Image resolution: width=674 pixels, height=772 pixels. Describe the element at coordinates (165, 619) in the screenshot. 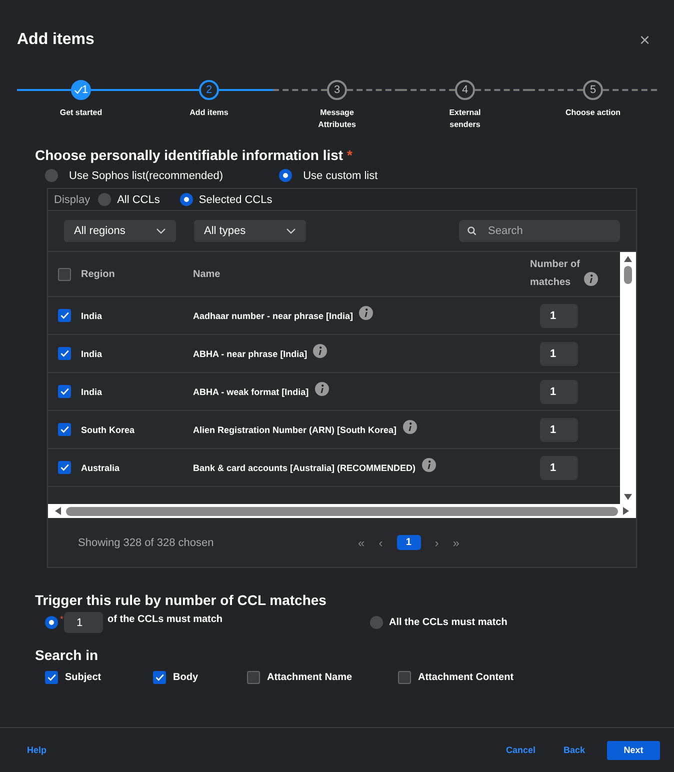

I see `option-label: of the CCLs must match` at that location.